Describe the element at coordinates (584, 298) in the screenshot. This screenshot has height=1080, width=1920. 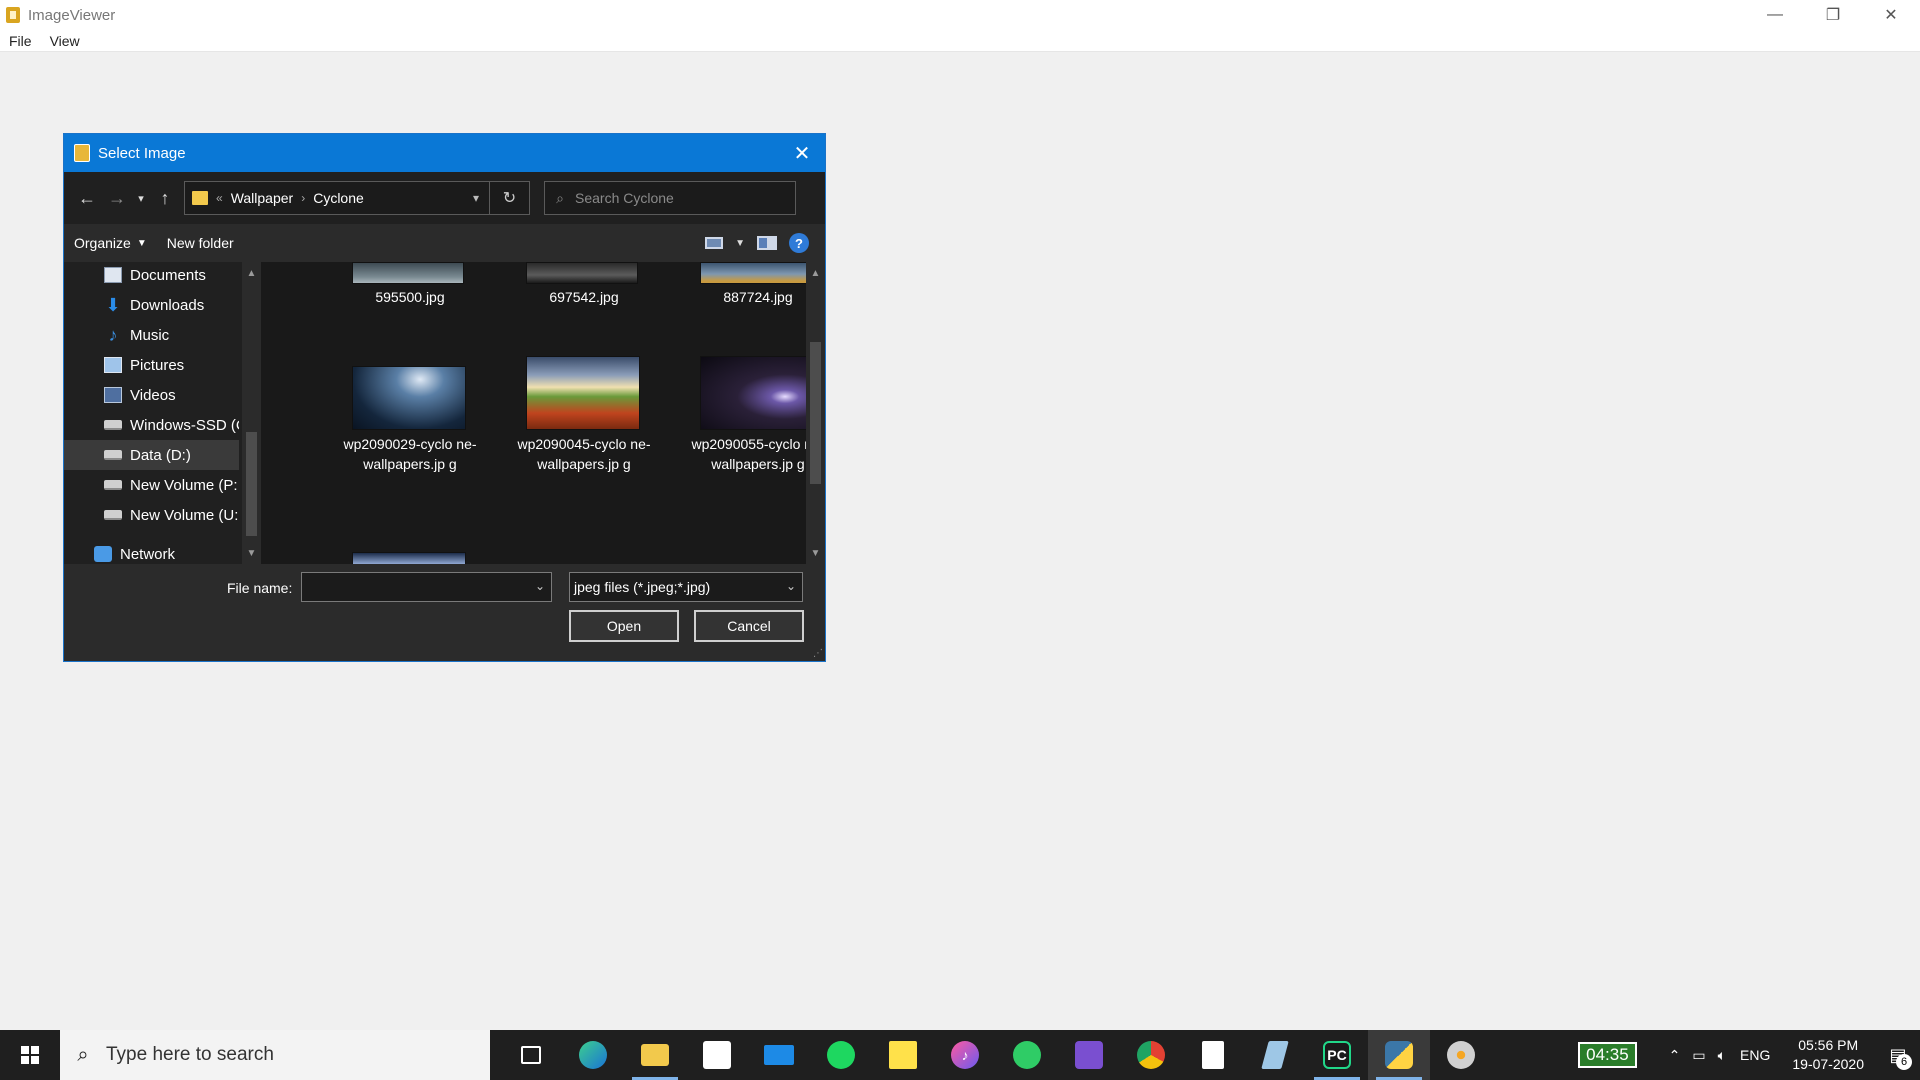
I see `file-name: 697542.jpg` at that location.